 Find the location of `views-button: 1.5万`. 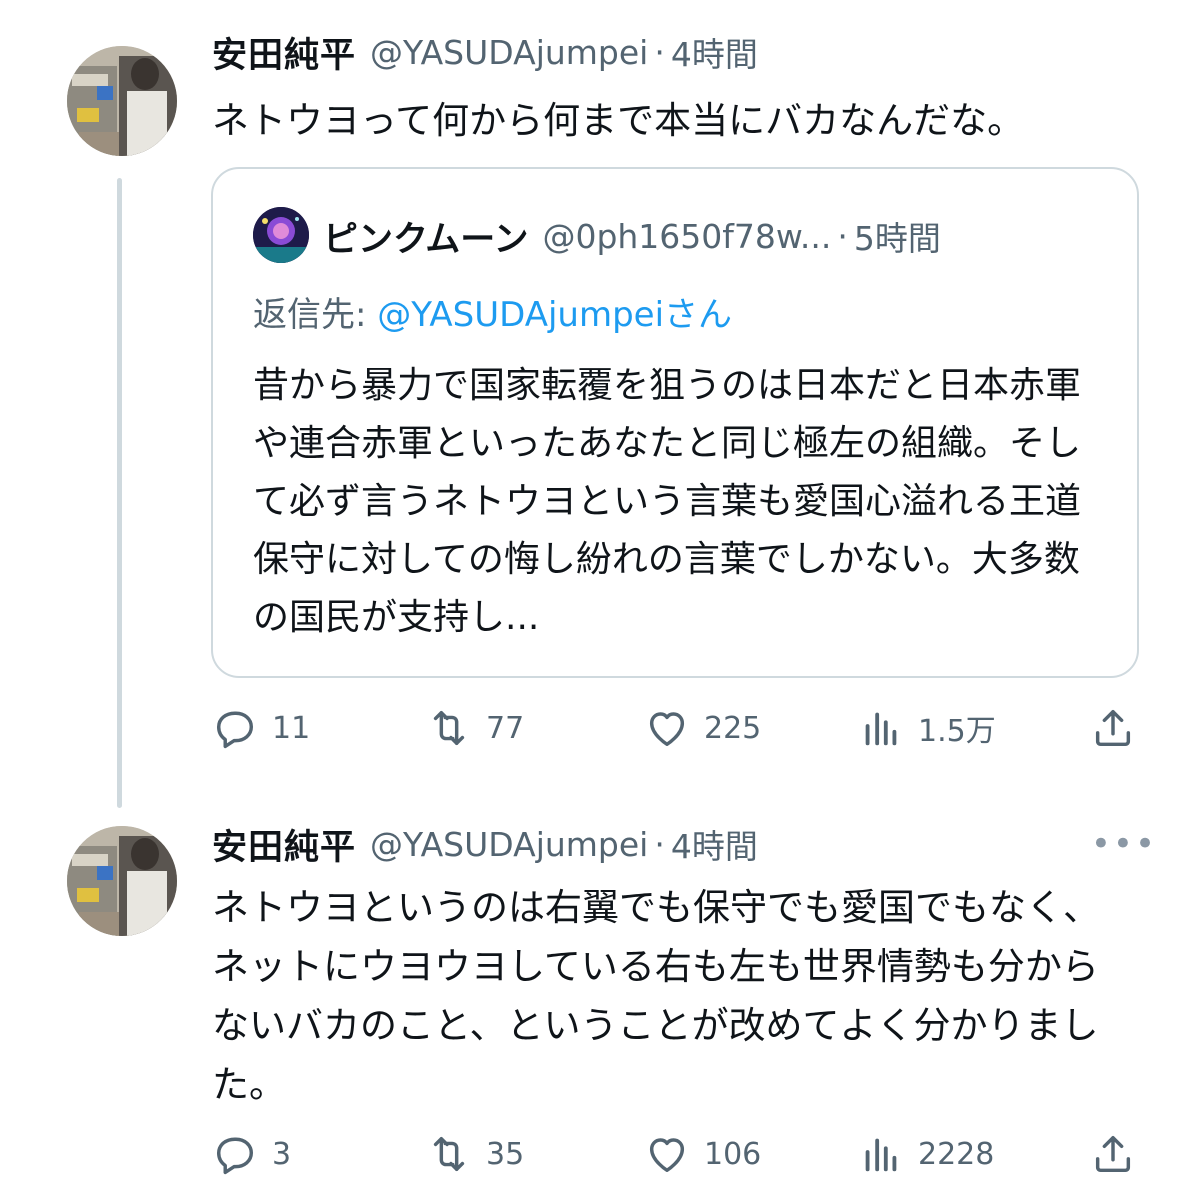

views-button: 1.5万 is located at coordinates (927, 728).